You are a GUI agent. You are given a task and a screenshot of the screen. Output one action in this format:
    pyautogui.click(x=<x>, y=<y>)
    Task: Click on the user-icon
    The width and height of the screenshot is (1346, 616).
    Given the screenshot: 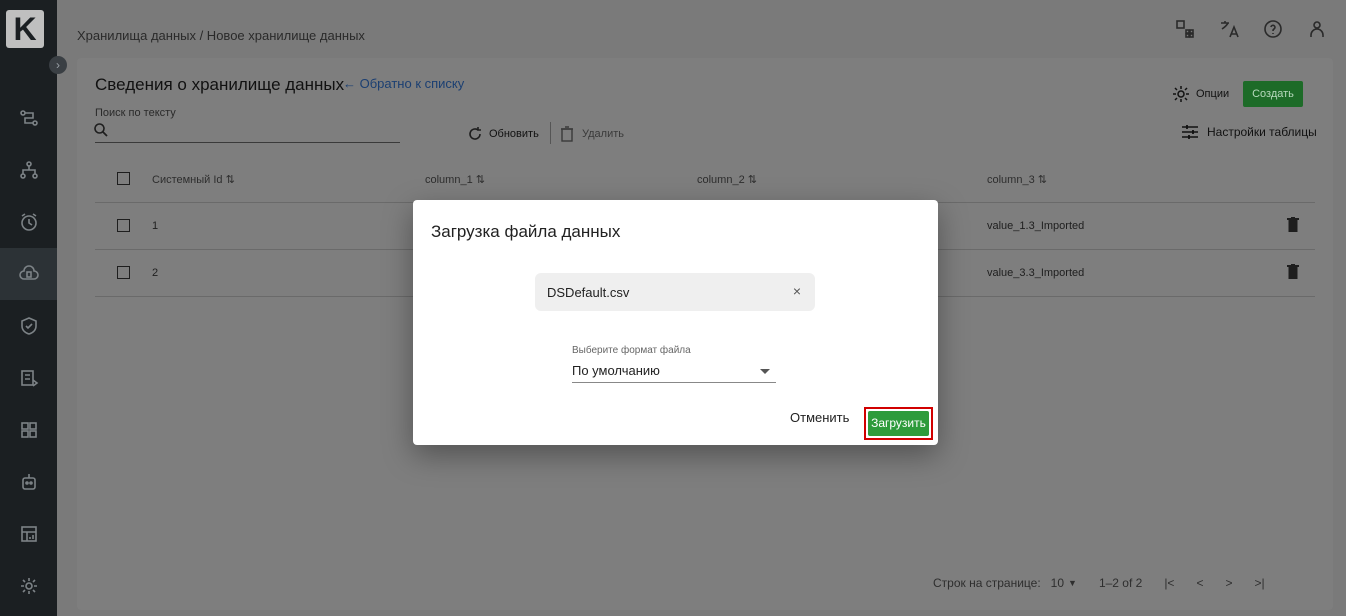 What is the action you would take?
    pyautogui.click(x=1317, y=29)
    